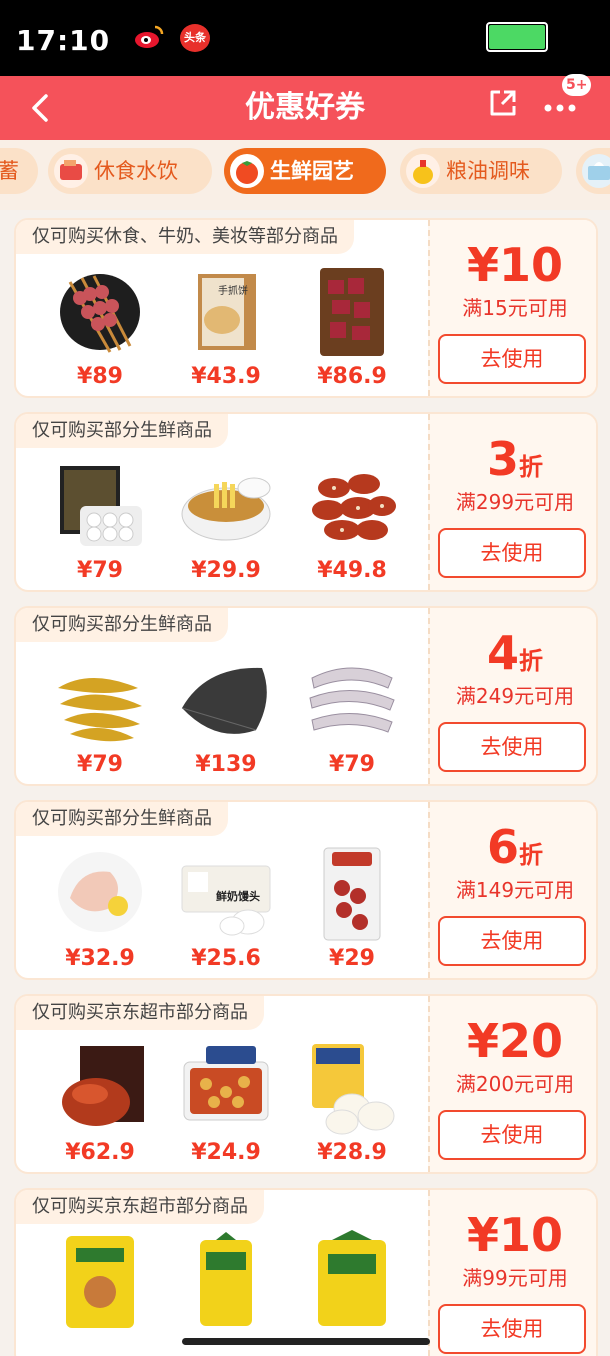 This screenshot has height=1356, width=610. I want to click on product-price: ¥62.9, so click(100, 1152).